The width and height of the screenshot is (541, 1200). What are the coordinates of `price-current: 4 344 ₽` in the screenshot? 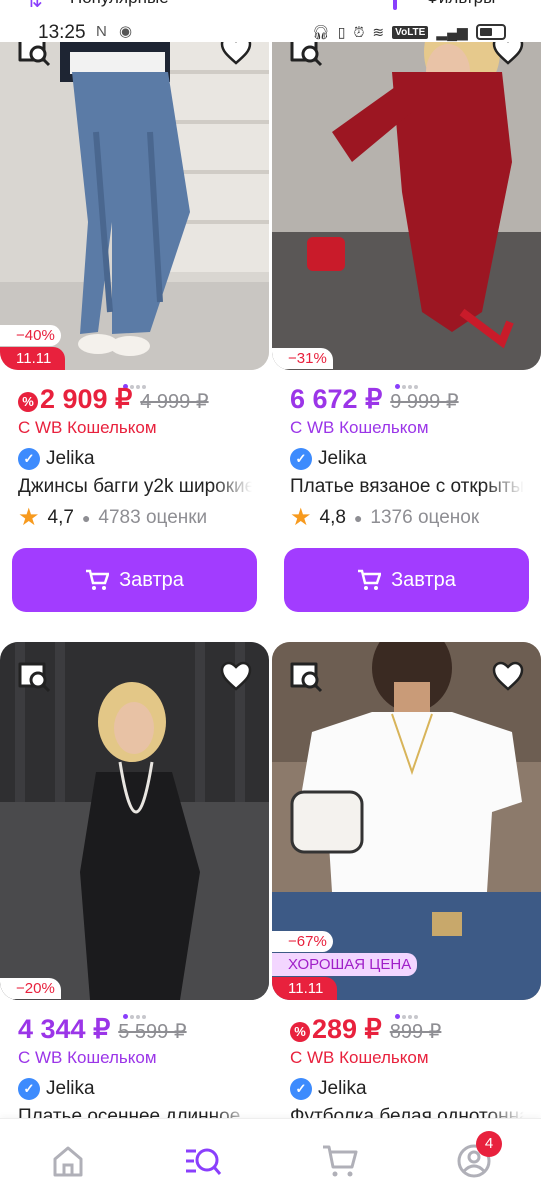 It's located at (64, 1029).